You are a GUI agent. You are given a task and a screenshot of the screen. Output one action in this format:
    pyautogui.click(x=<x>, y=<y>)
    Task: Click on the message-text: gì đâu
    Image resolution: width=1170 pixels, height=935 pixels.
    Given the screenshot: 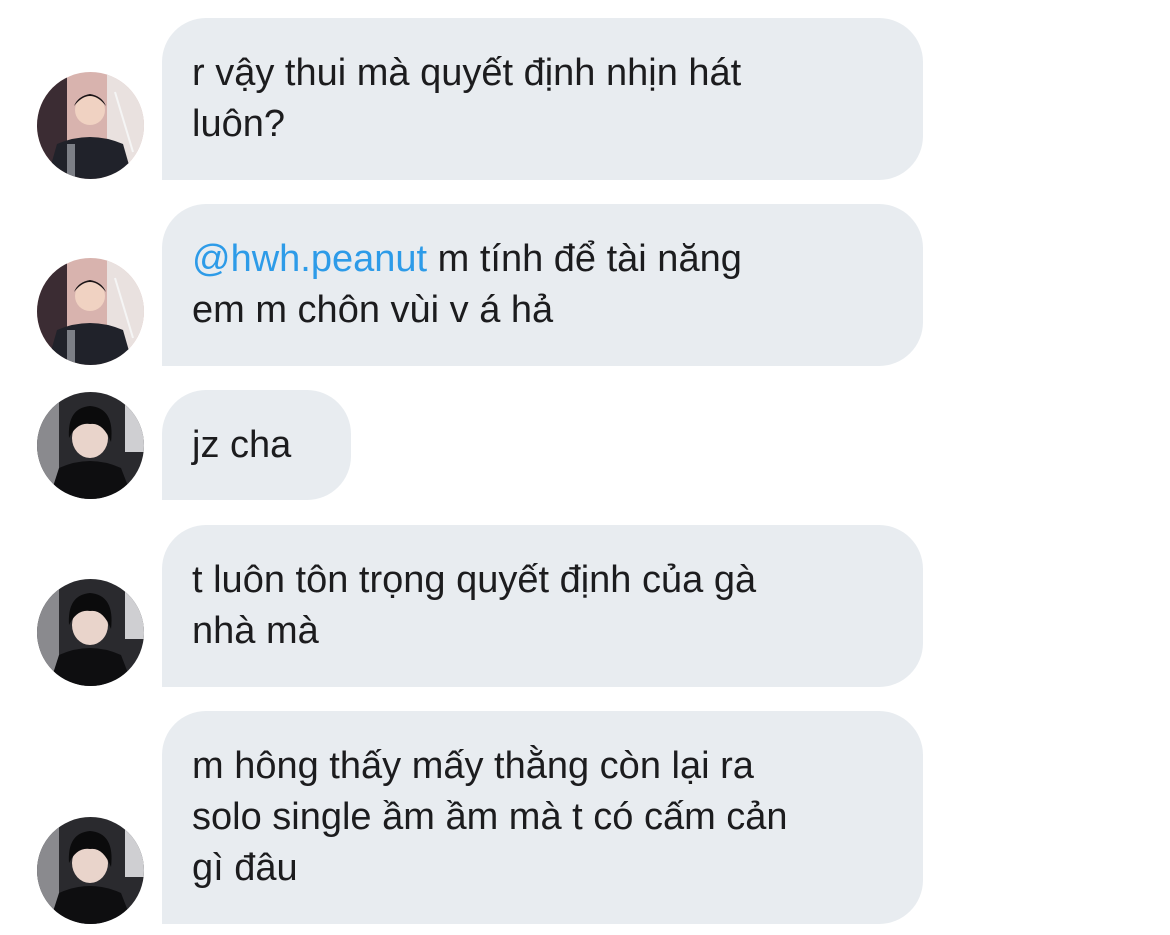 What is the action you would take?
    pyautogui.click(x=245, y=868)
    